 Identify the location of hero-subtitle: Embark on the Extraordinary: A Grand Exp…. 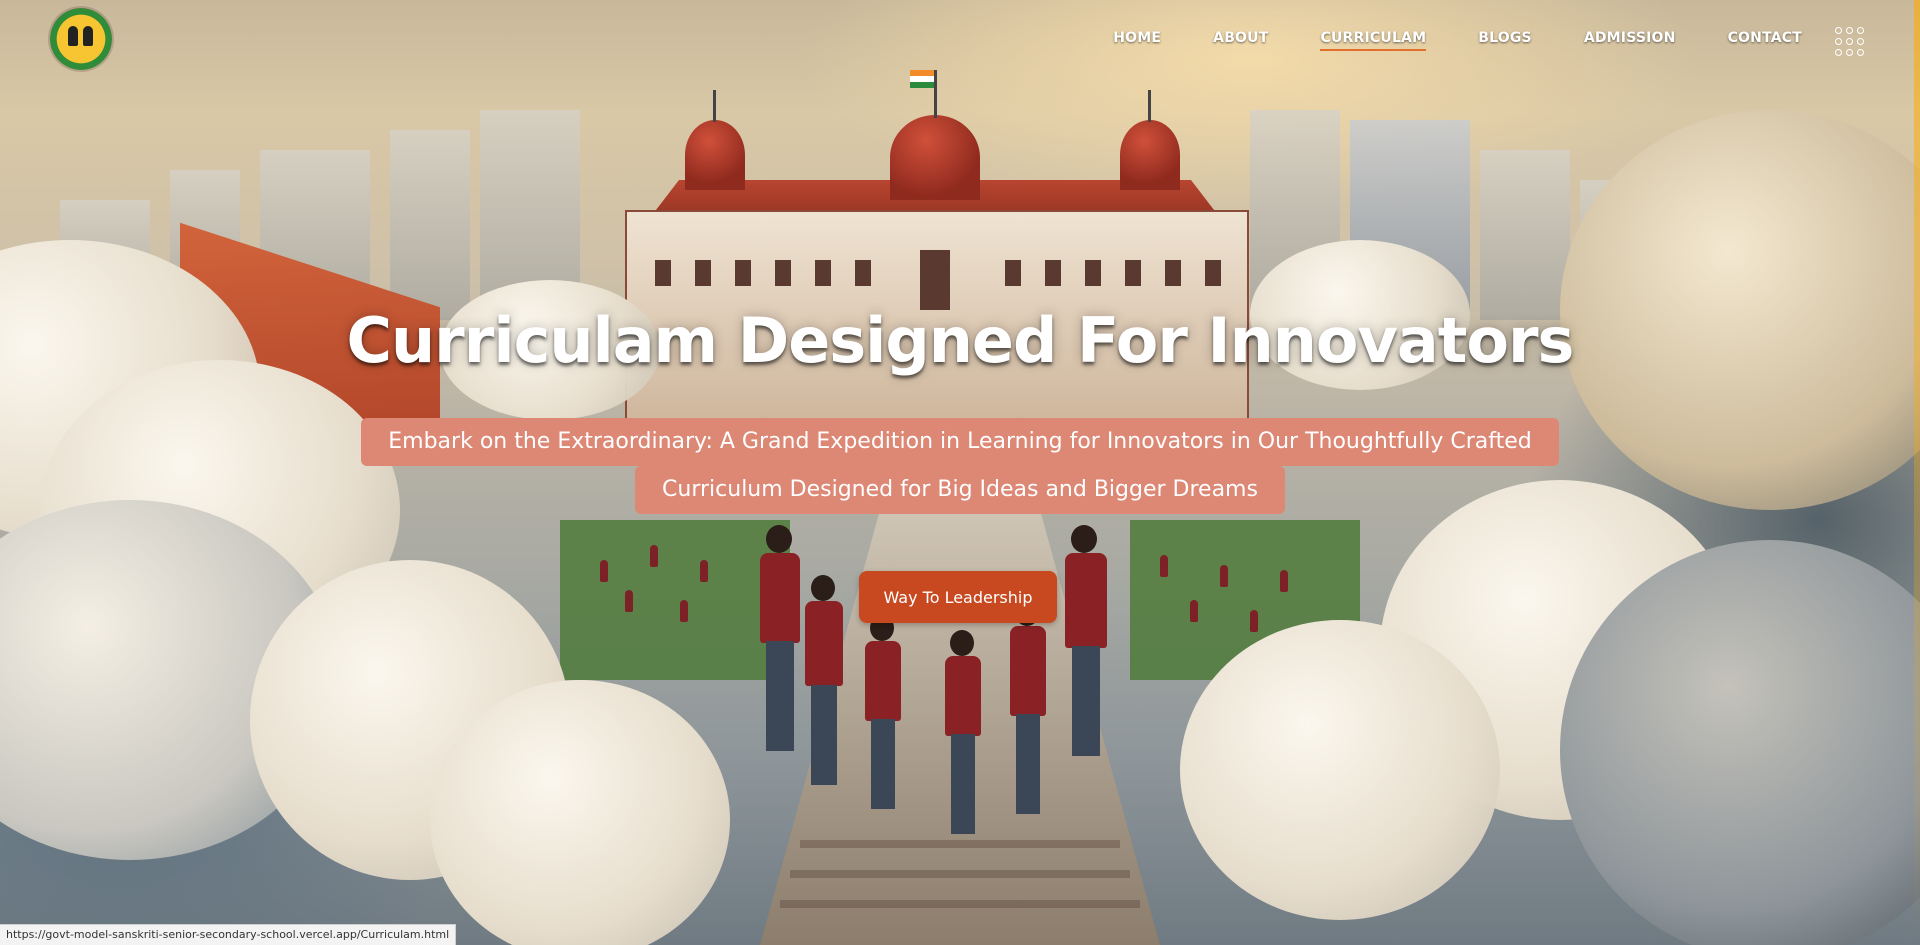
(960, 466).